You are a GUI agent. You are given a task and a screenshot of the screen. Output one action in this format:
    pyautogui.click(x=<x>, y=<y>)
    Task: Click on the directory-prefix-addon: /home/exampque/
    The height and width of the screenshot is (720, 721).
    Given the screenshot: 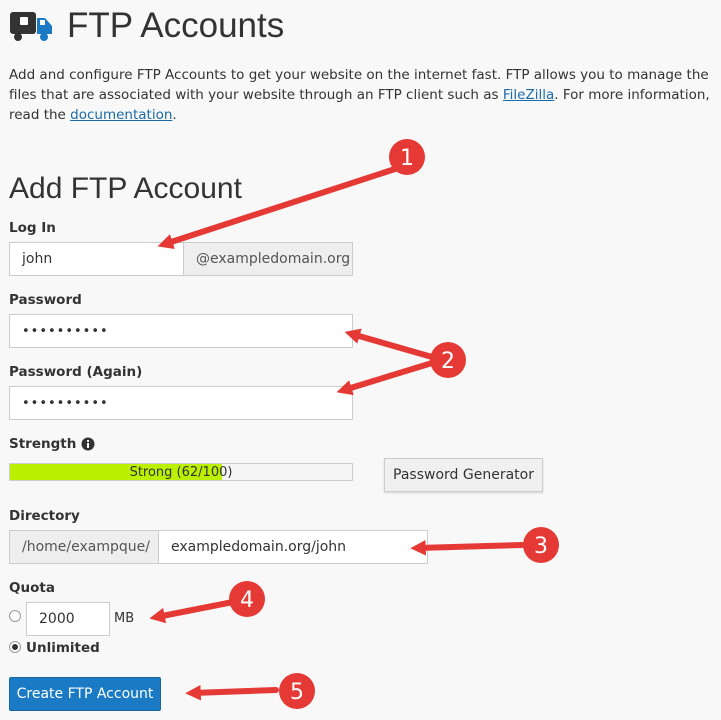 What is the action you would take?
    pyautogui.click(x=84, y=547)
    